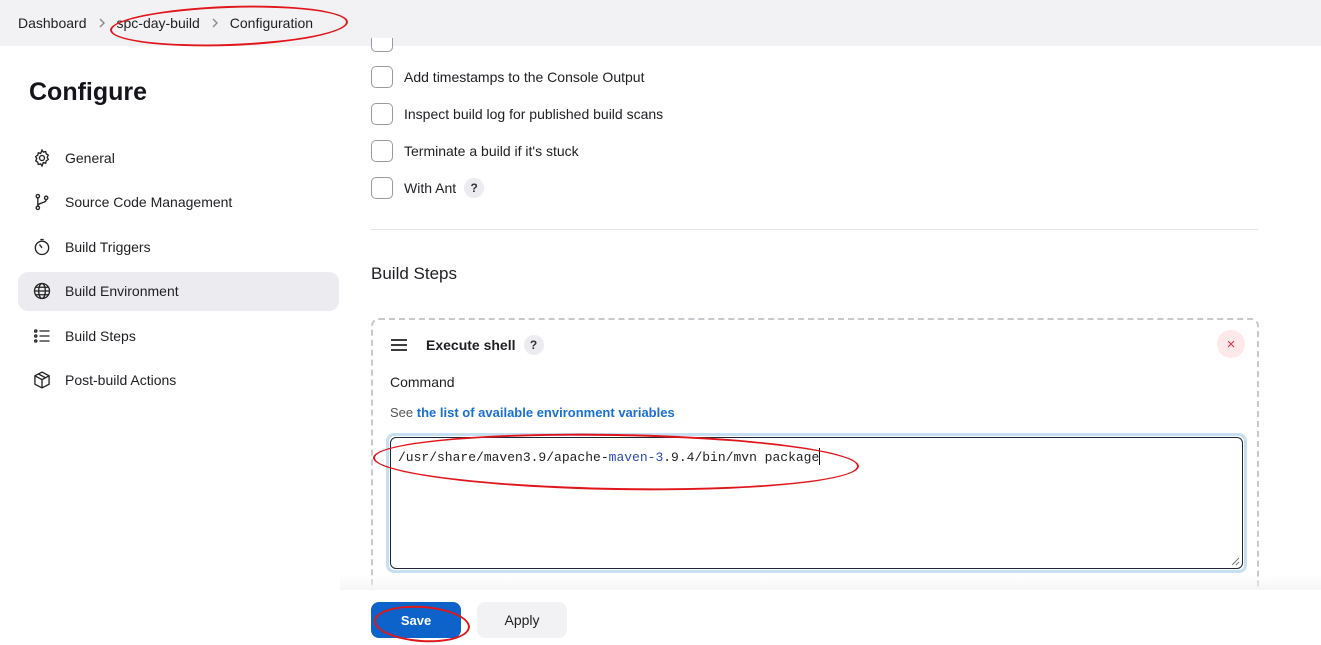 The height and width of the screenshot is (645, 1321). I want to click on inspect-build-log-checkbox, so click(382, 114).